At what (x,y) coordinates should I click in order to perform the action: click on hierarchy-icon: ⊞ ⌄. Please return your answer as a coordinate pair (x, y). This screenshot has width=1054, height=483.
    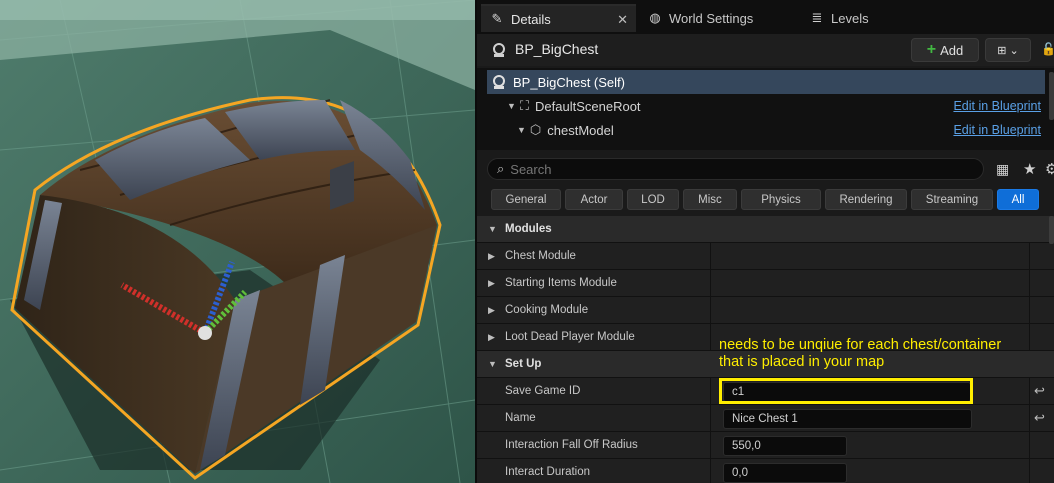
    Looking at the image, I should click on (1008, 50).